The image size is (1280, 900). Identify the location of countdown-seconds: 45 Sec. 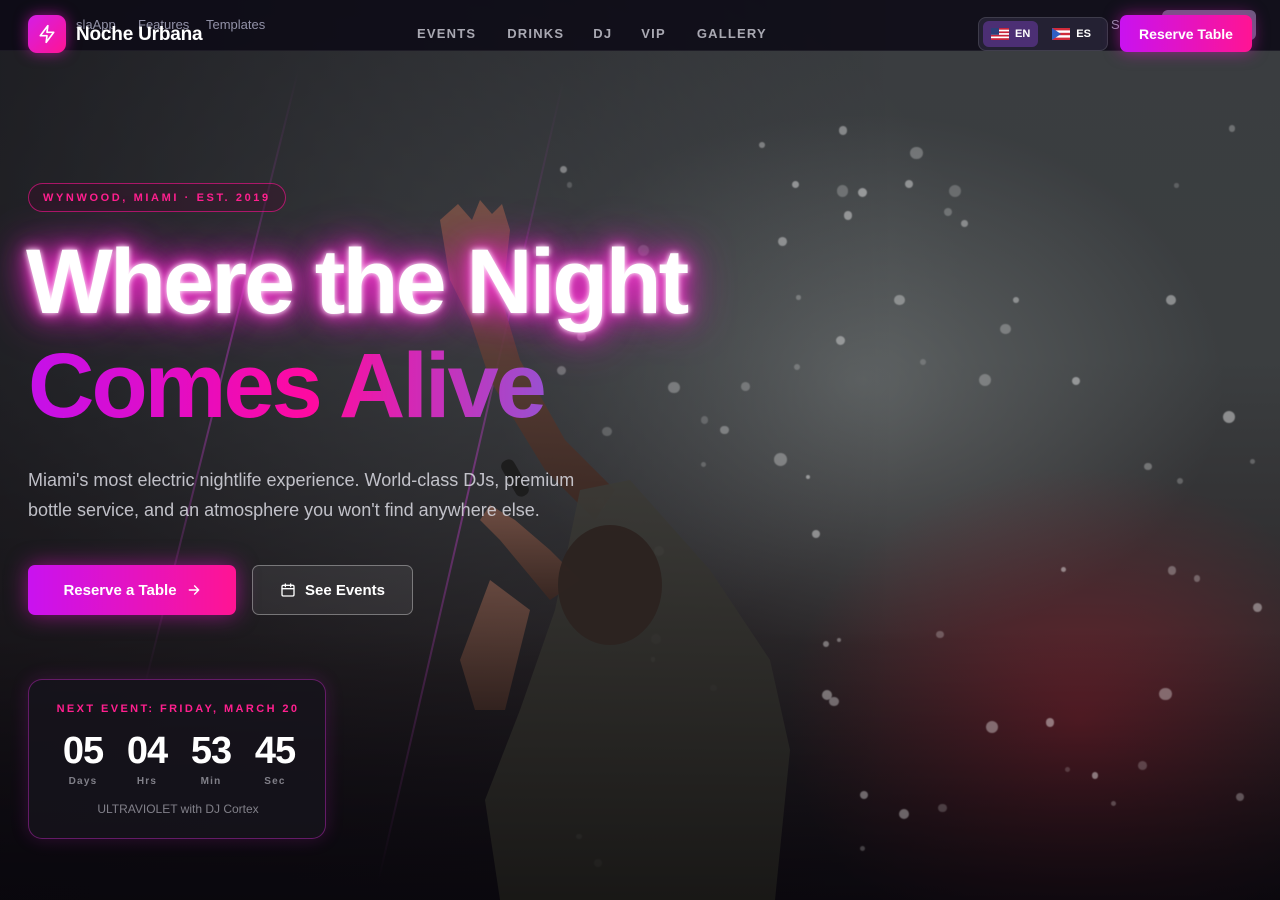
(275, 758).